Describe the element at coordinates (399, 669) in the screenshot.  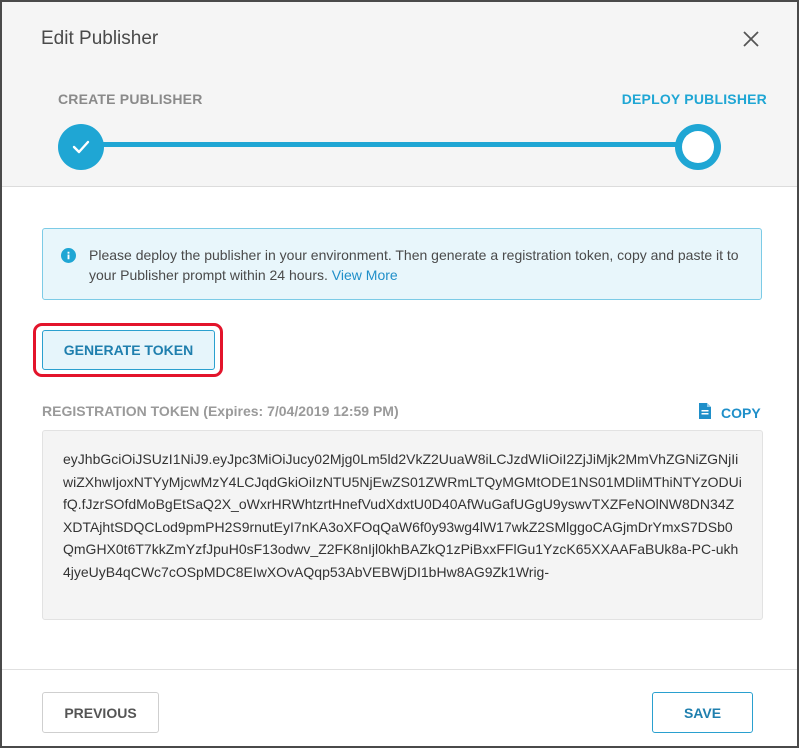
I see `footer-divider` at that location.